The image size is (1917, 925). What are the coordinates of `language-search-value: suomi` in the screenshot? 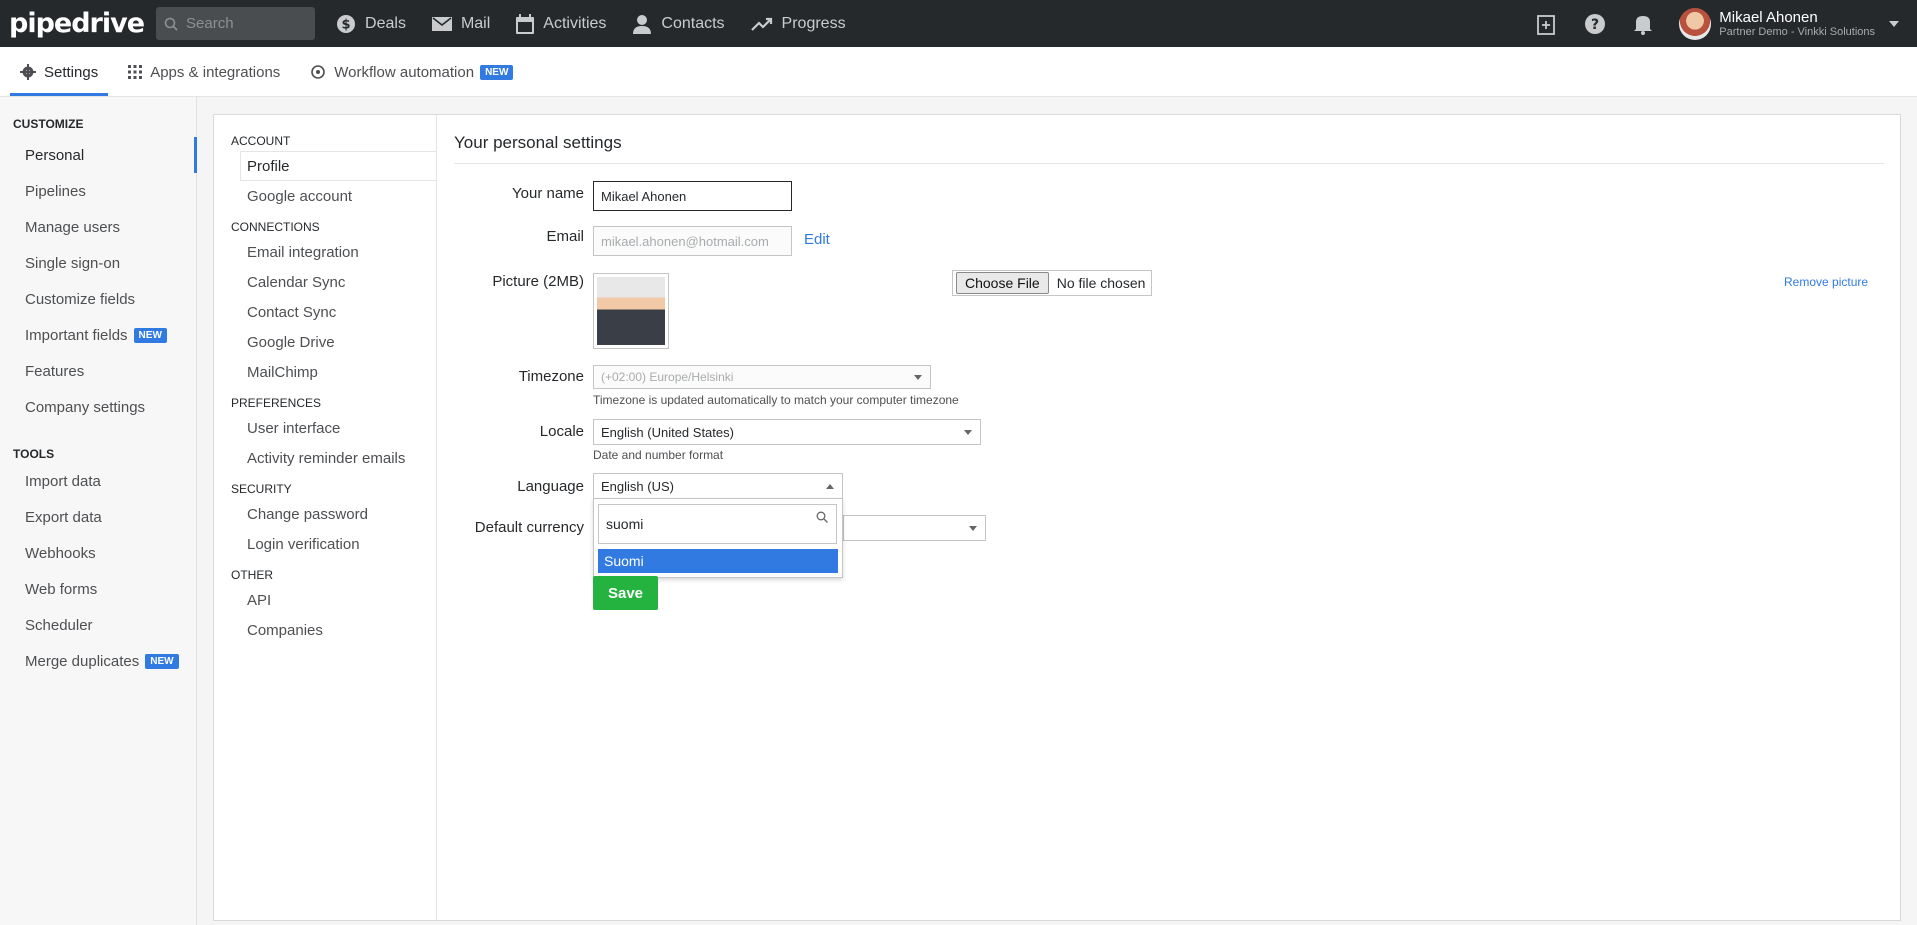 It's located at (625, 524).